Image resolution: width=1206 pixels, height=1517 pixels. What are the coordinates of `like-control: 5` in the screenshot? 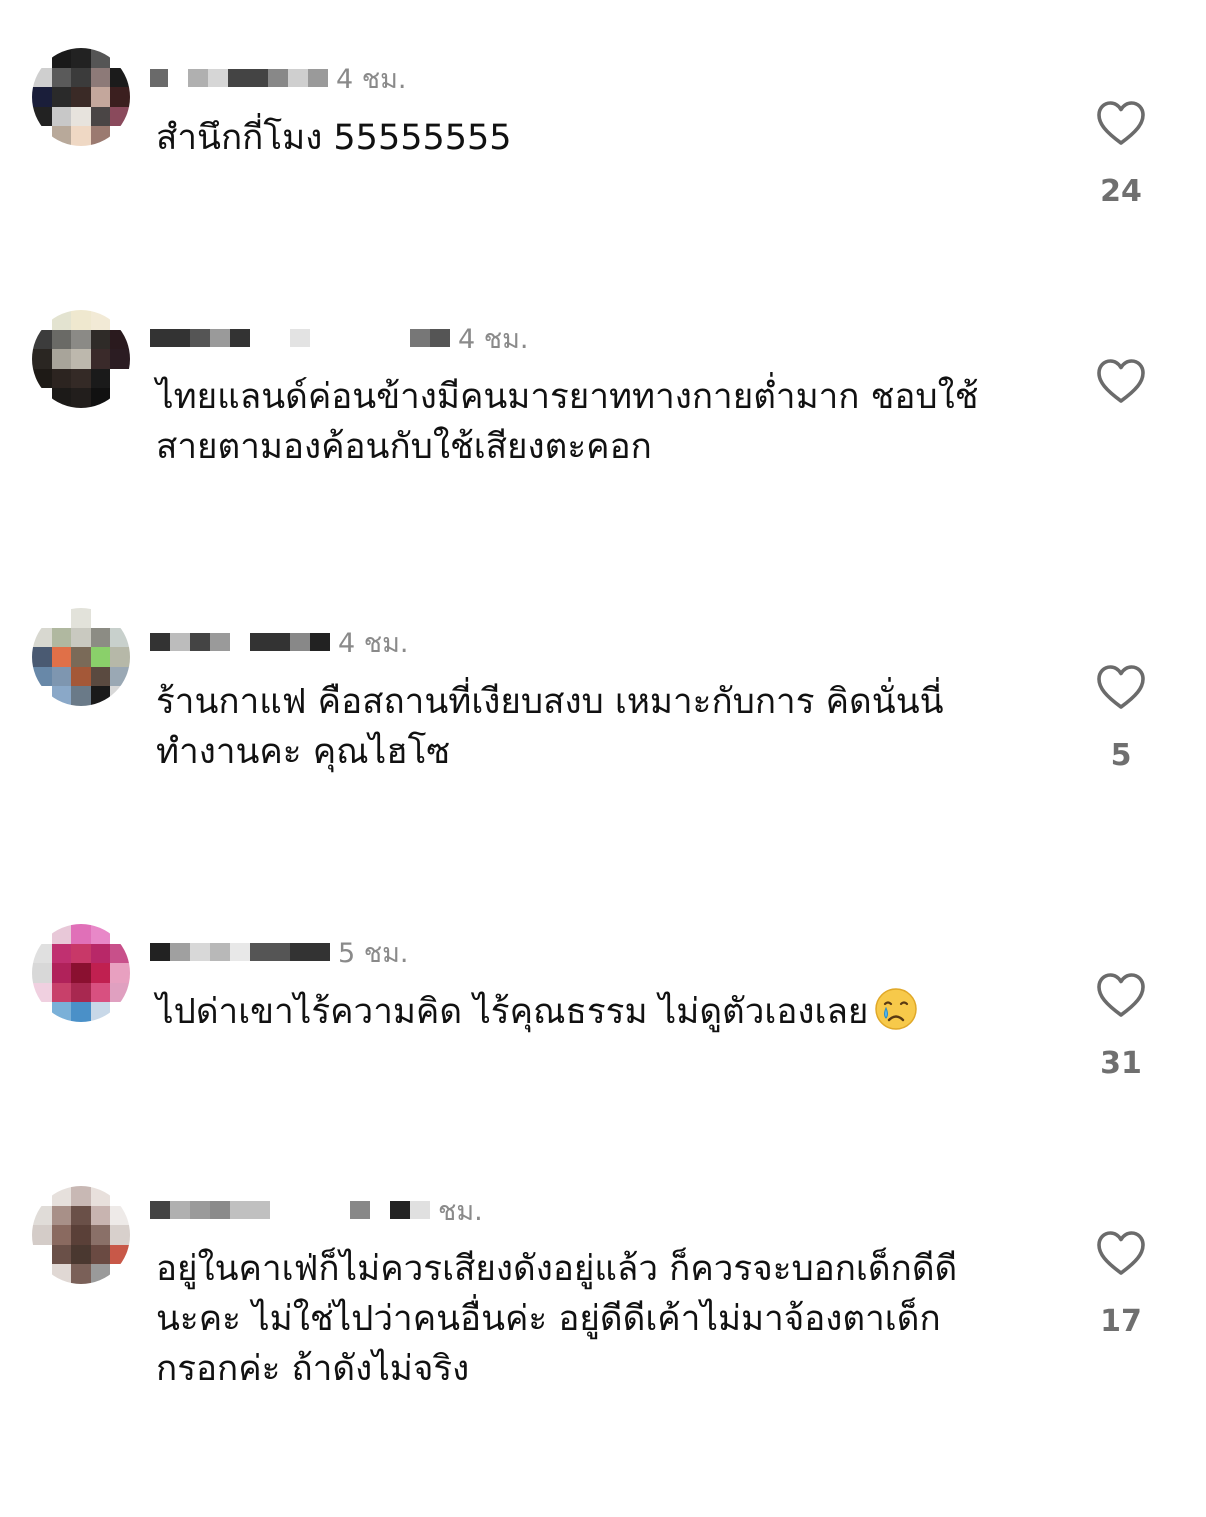 It's located at (1121, 719).